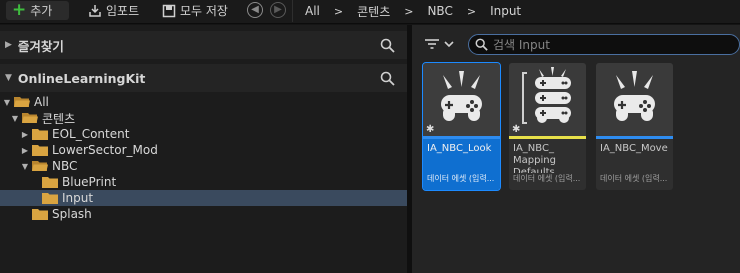 The image size is (740, 273). What do you see at coordinates (203, 118) in the screenshot?
I see `tree-item-content: ▼ 콘텐츠` at bounding box center [203, 118].